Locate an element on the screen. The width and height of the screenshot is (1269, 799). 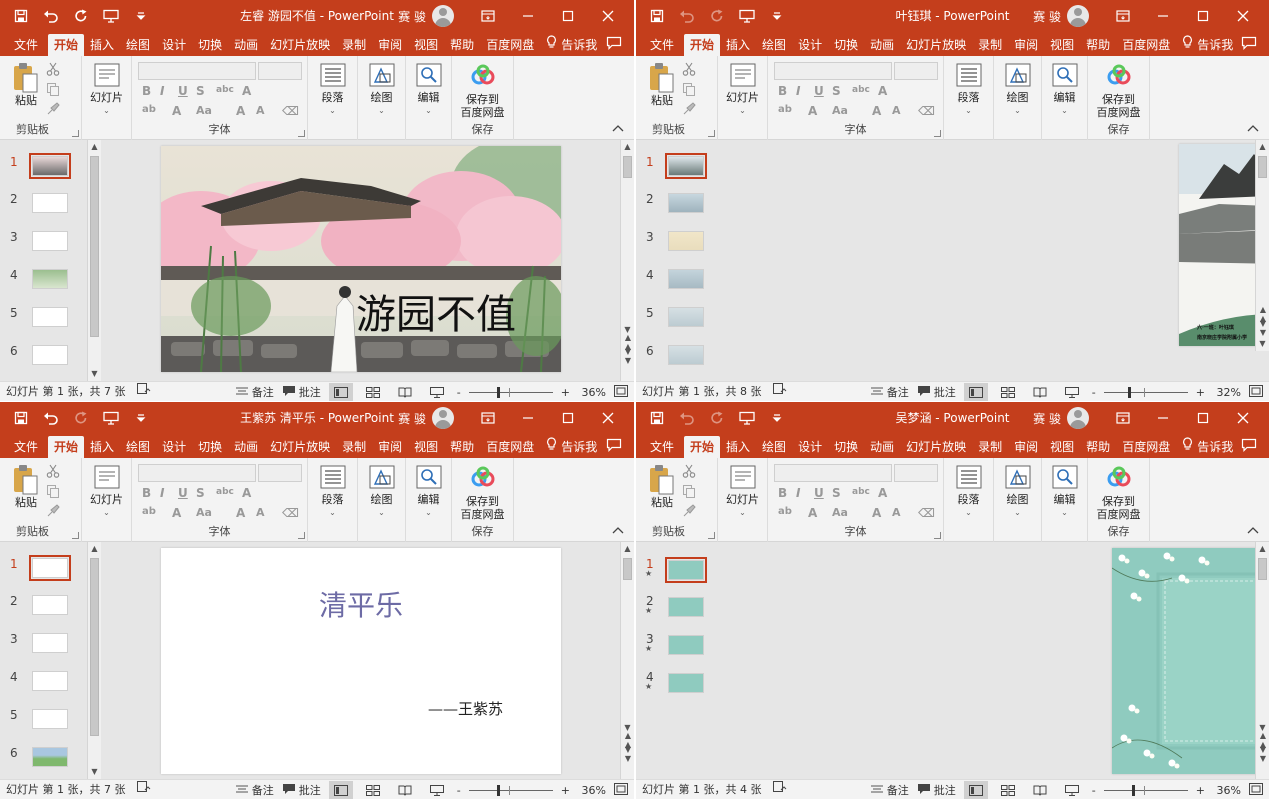
undo-icon is located at coordinates (51, 16).